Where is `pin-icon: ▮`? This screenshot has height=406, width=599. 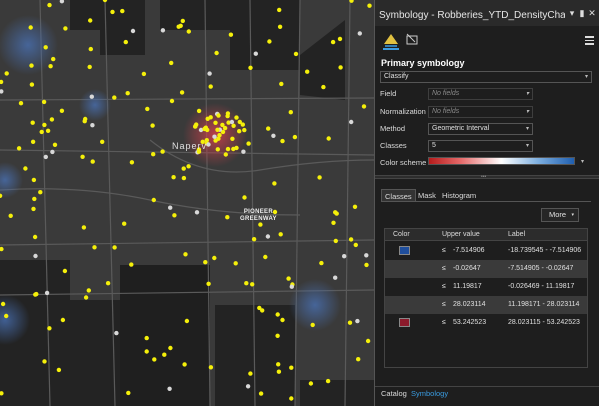 pin-icon: ▮ is located at coordinates (582, 13).